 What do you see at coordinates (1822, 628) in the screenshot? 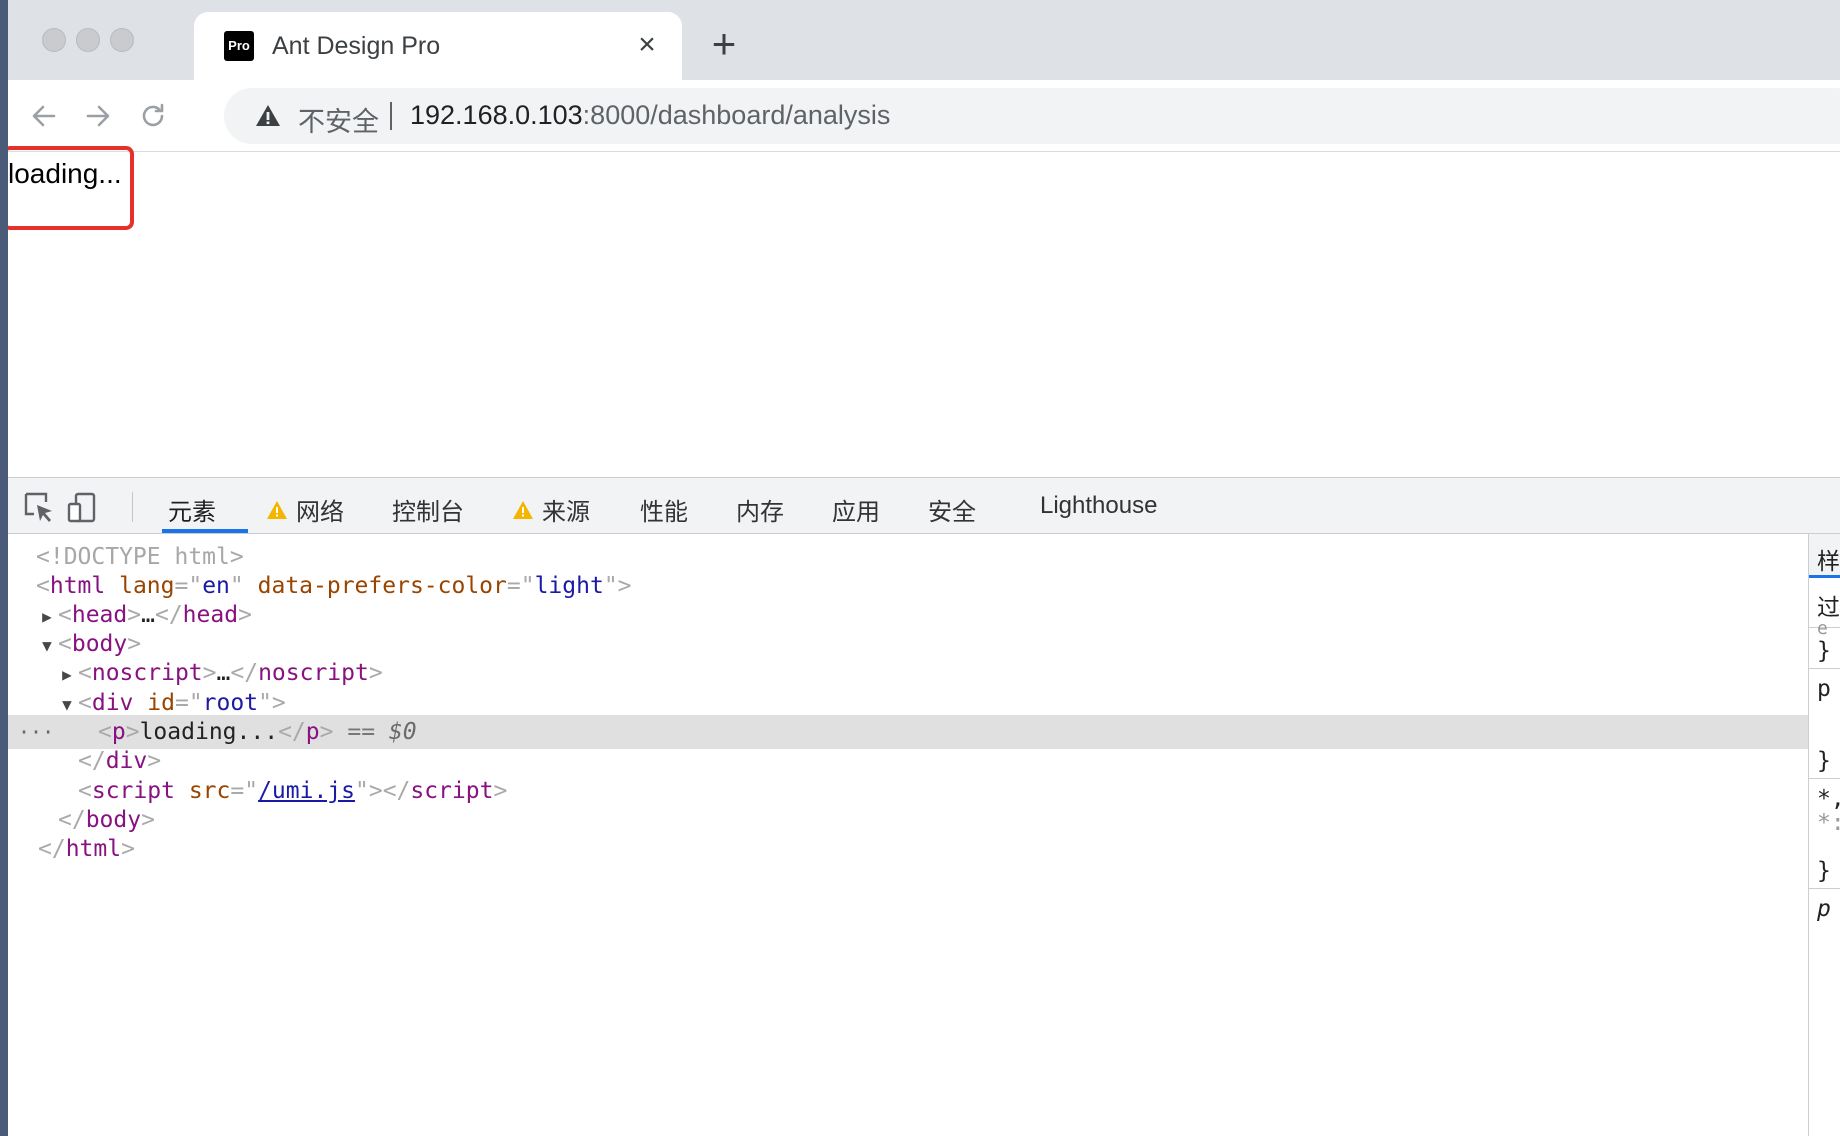
I see `styles-rule-fragment: e` at bounding box center [1822, 628].